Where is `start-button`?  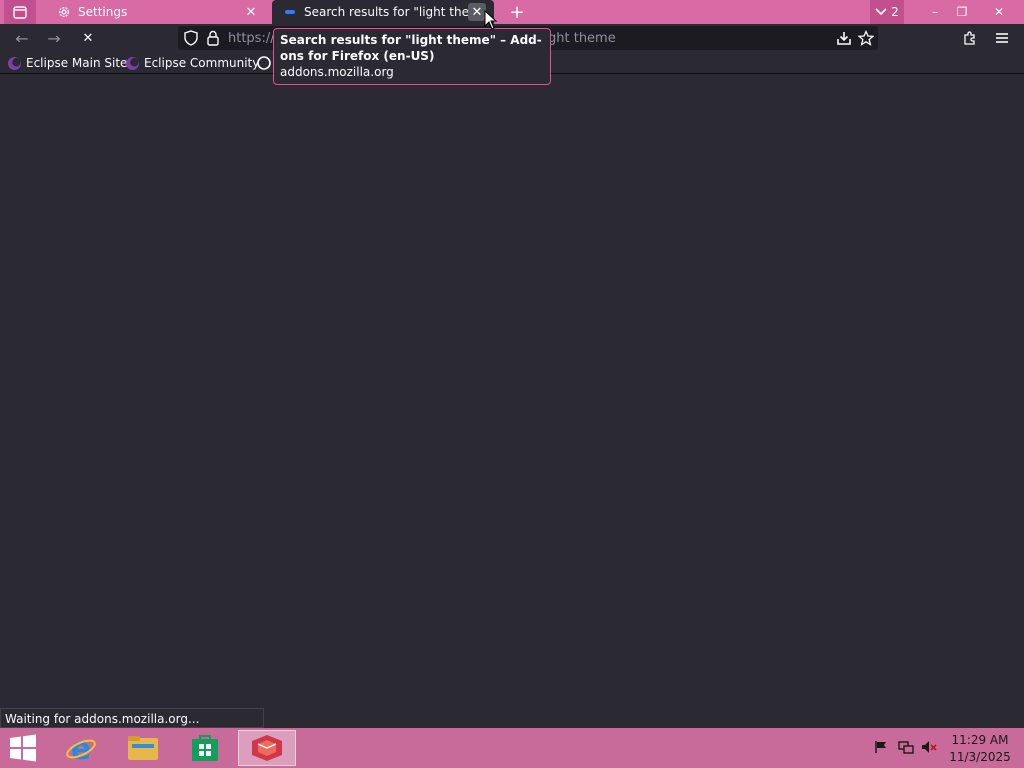
start-button is located at coordinates (25, 749).